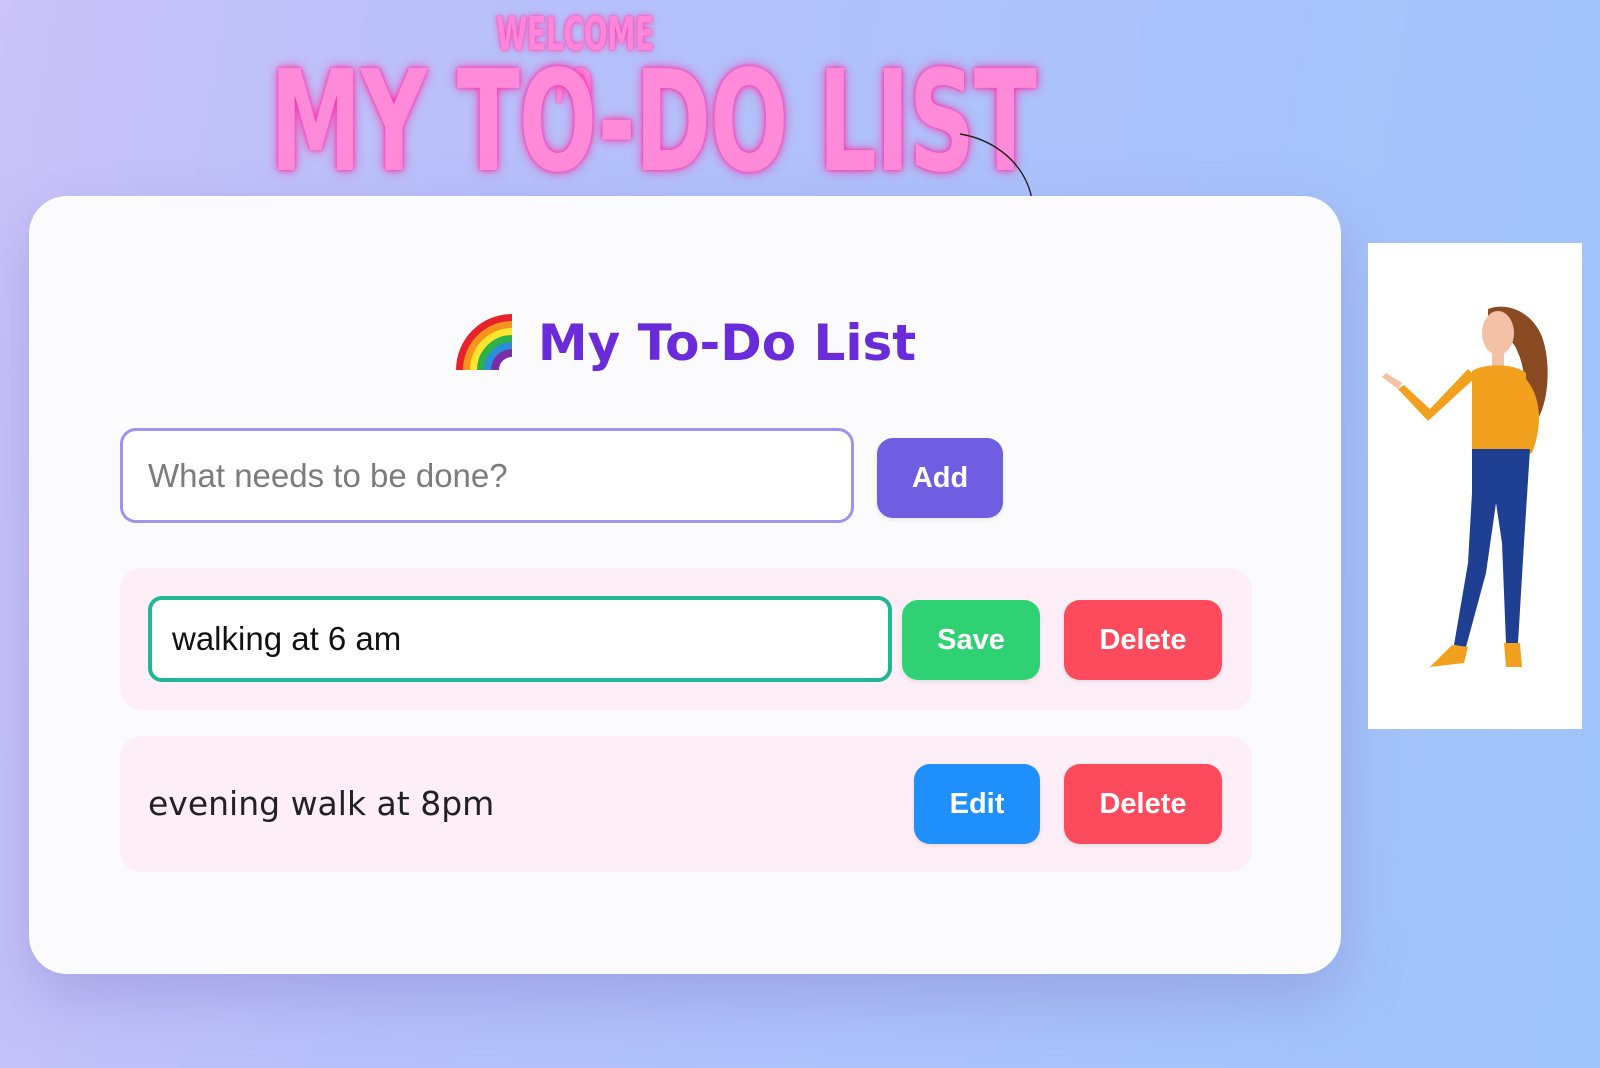 This screenshot has height=1068, width=1600. I want to click on task-text: evening walk at 8pm, so click(321, 803).